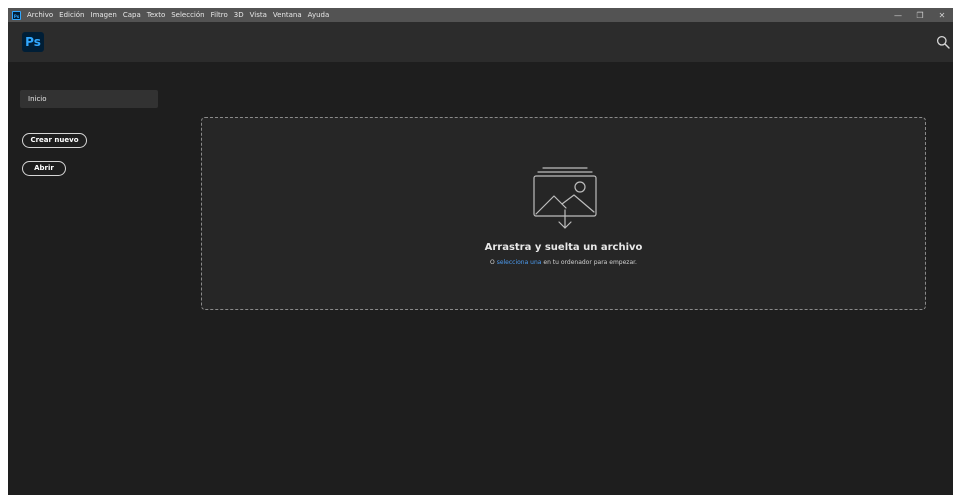  What do you see at coordinates (492, 262) in the screenshot?
I see `drop-sub-prefix: O` at bounding box center [492, 262].